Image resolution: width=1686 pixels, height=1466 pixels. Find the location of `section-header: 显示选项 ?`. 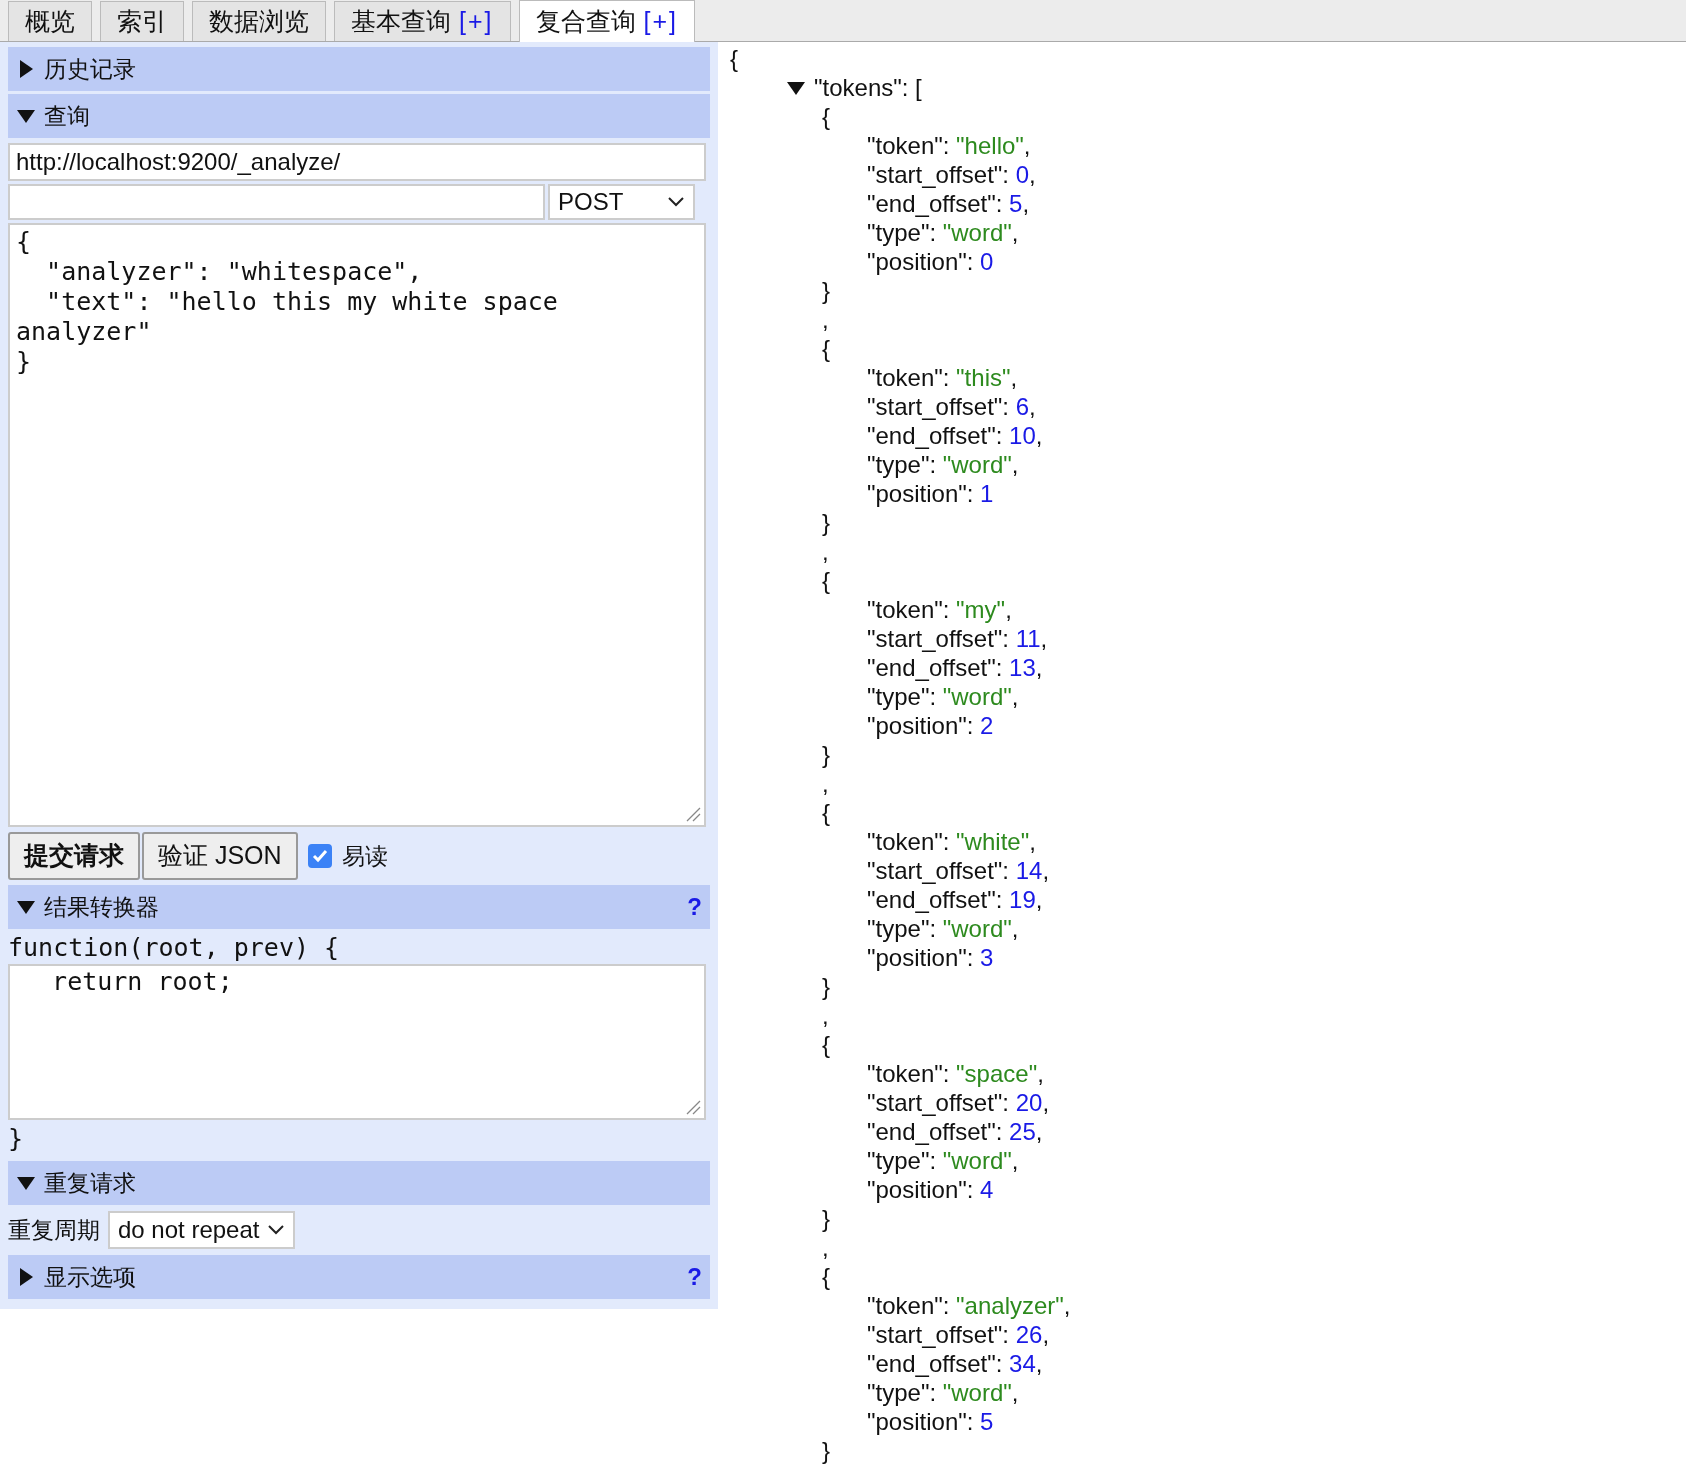

section-header: 显示选项 ? is located at coordinates (359, 1277).